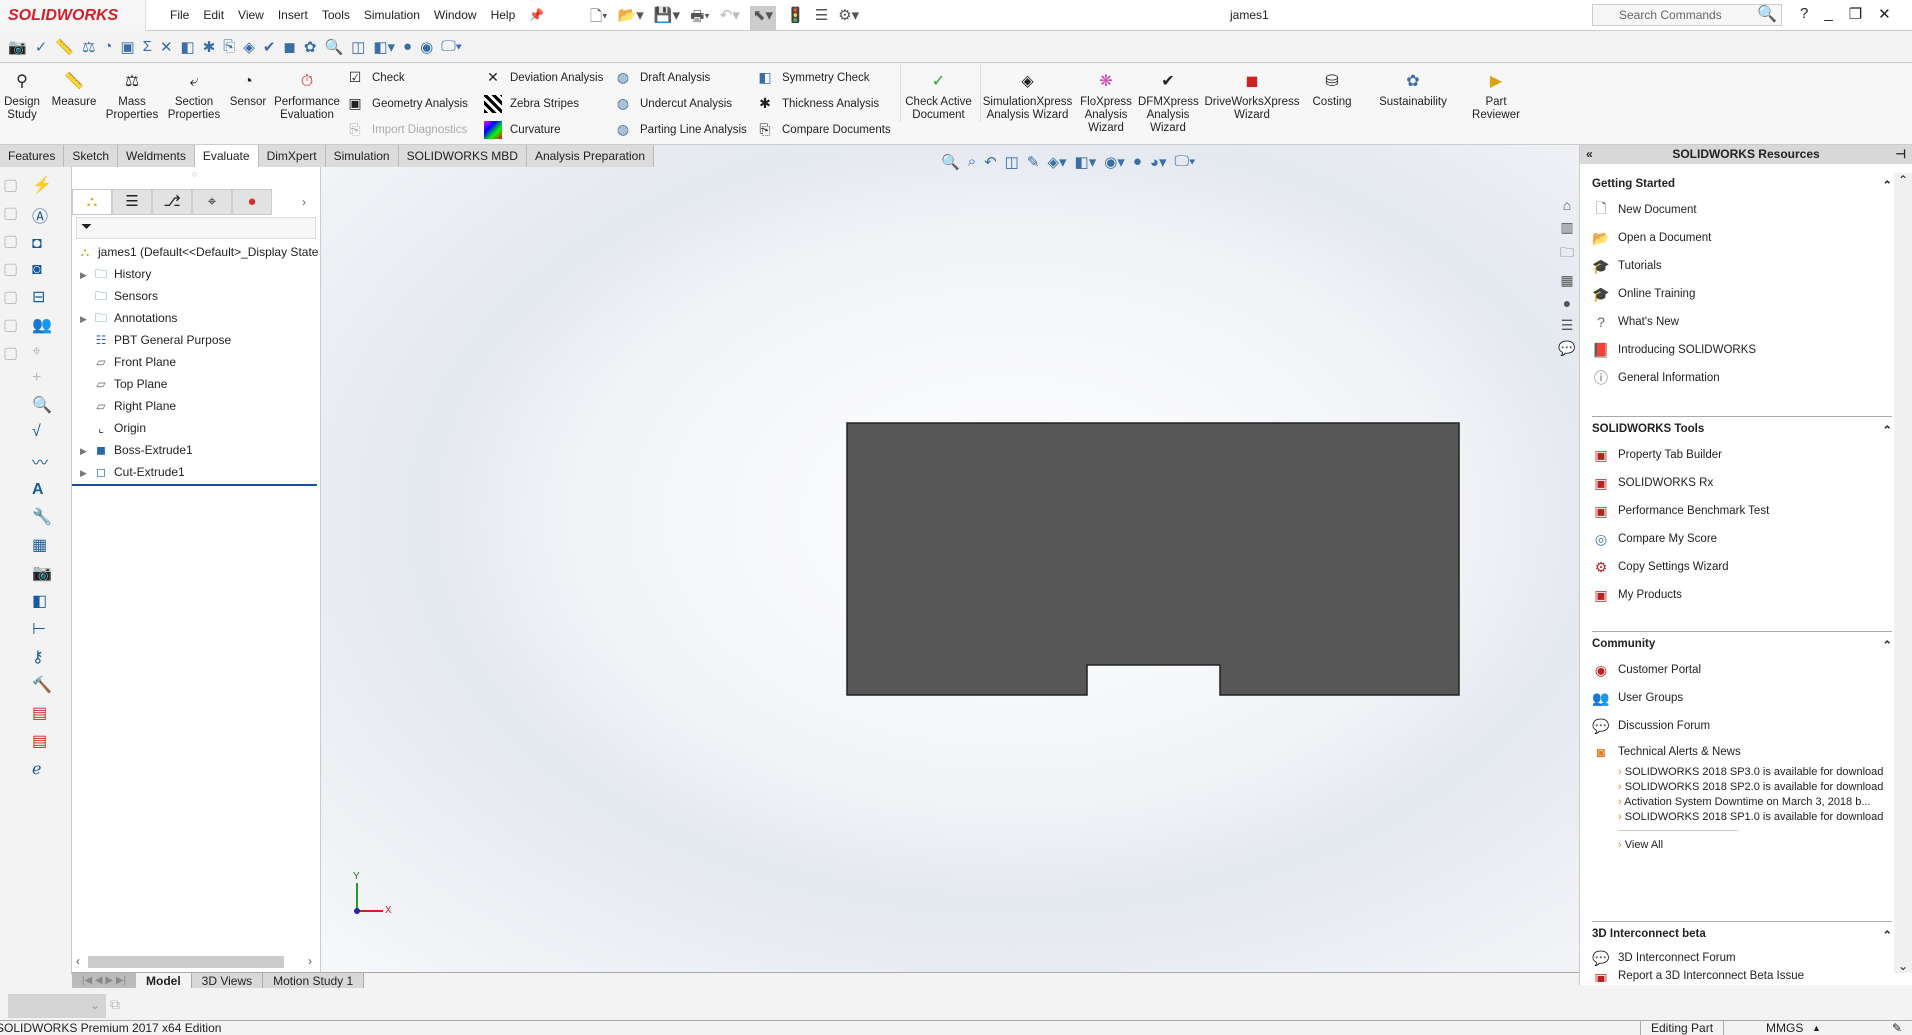  What do you see at coordinates (119, 384) in the screenshot?
I see `tree-node-top-plane: ▱ Top Plane` at bounding box center [119, 384].